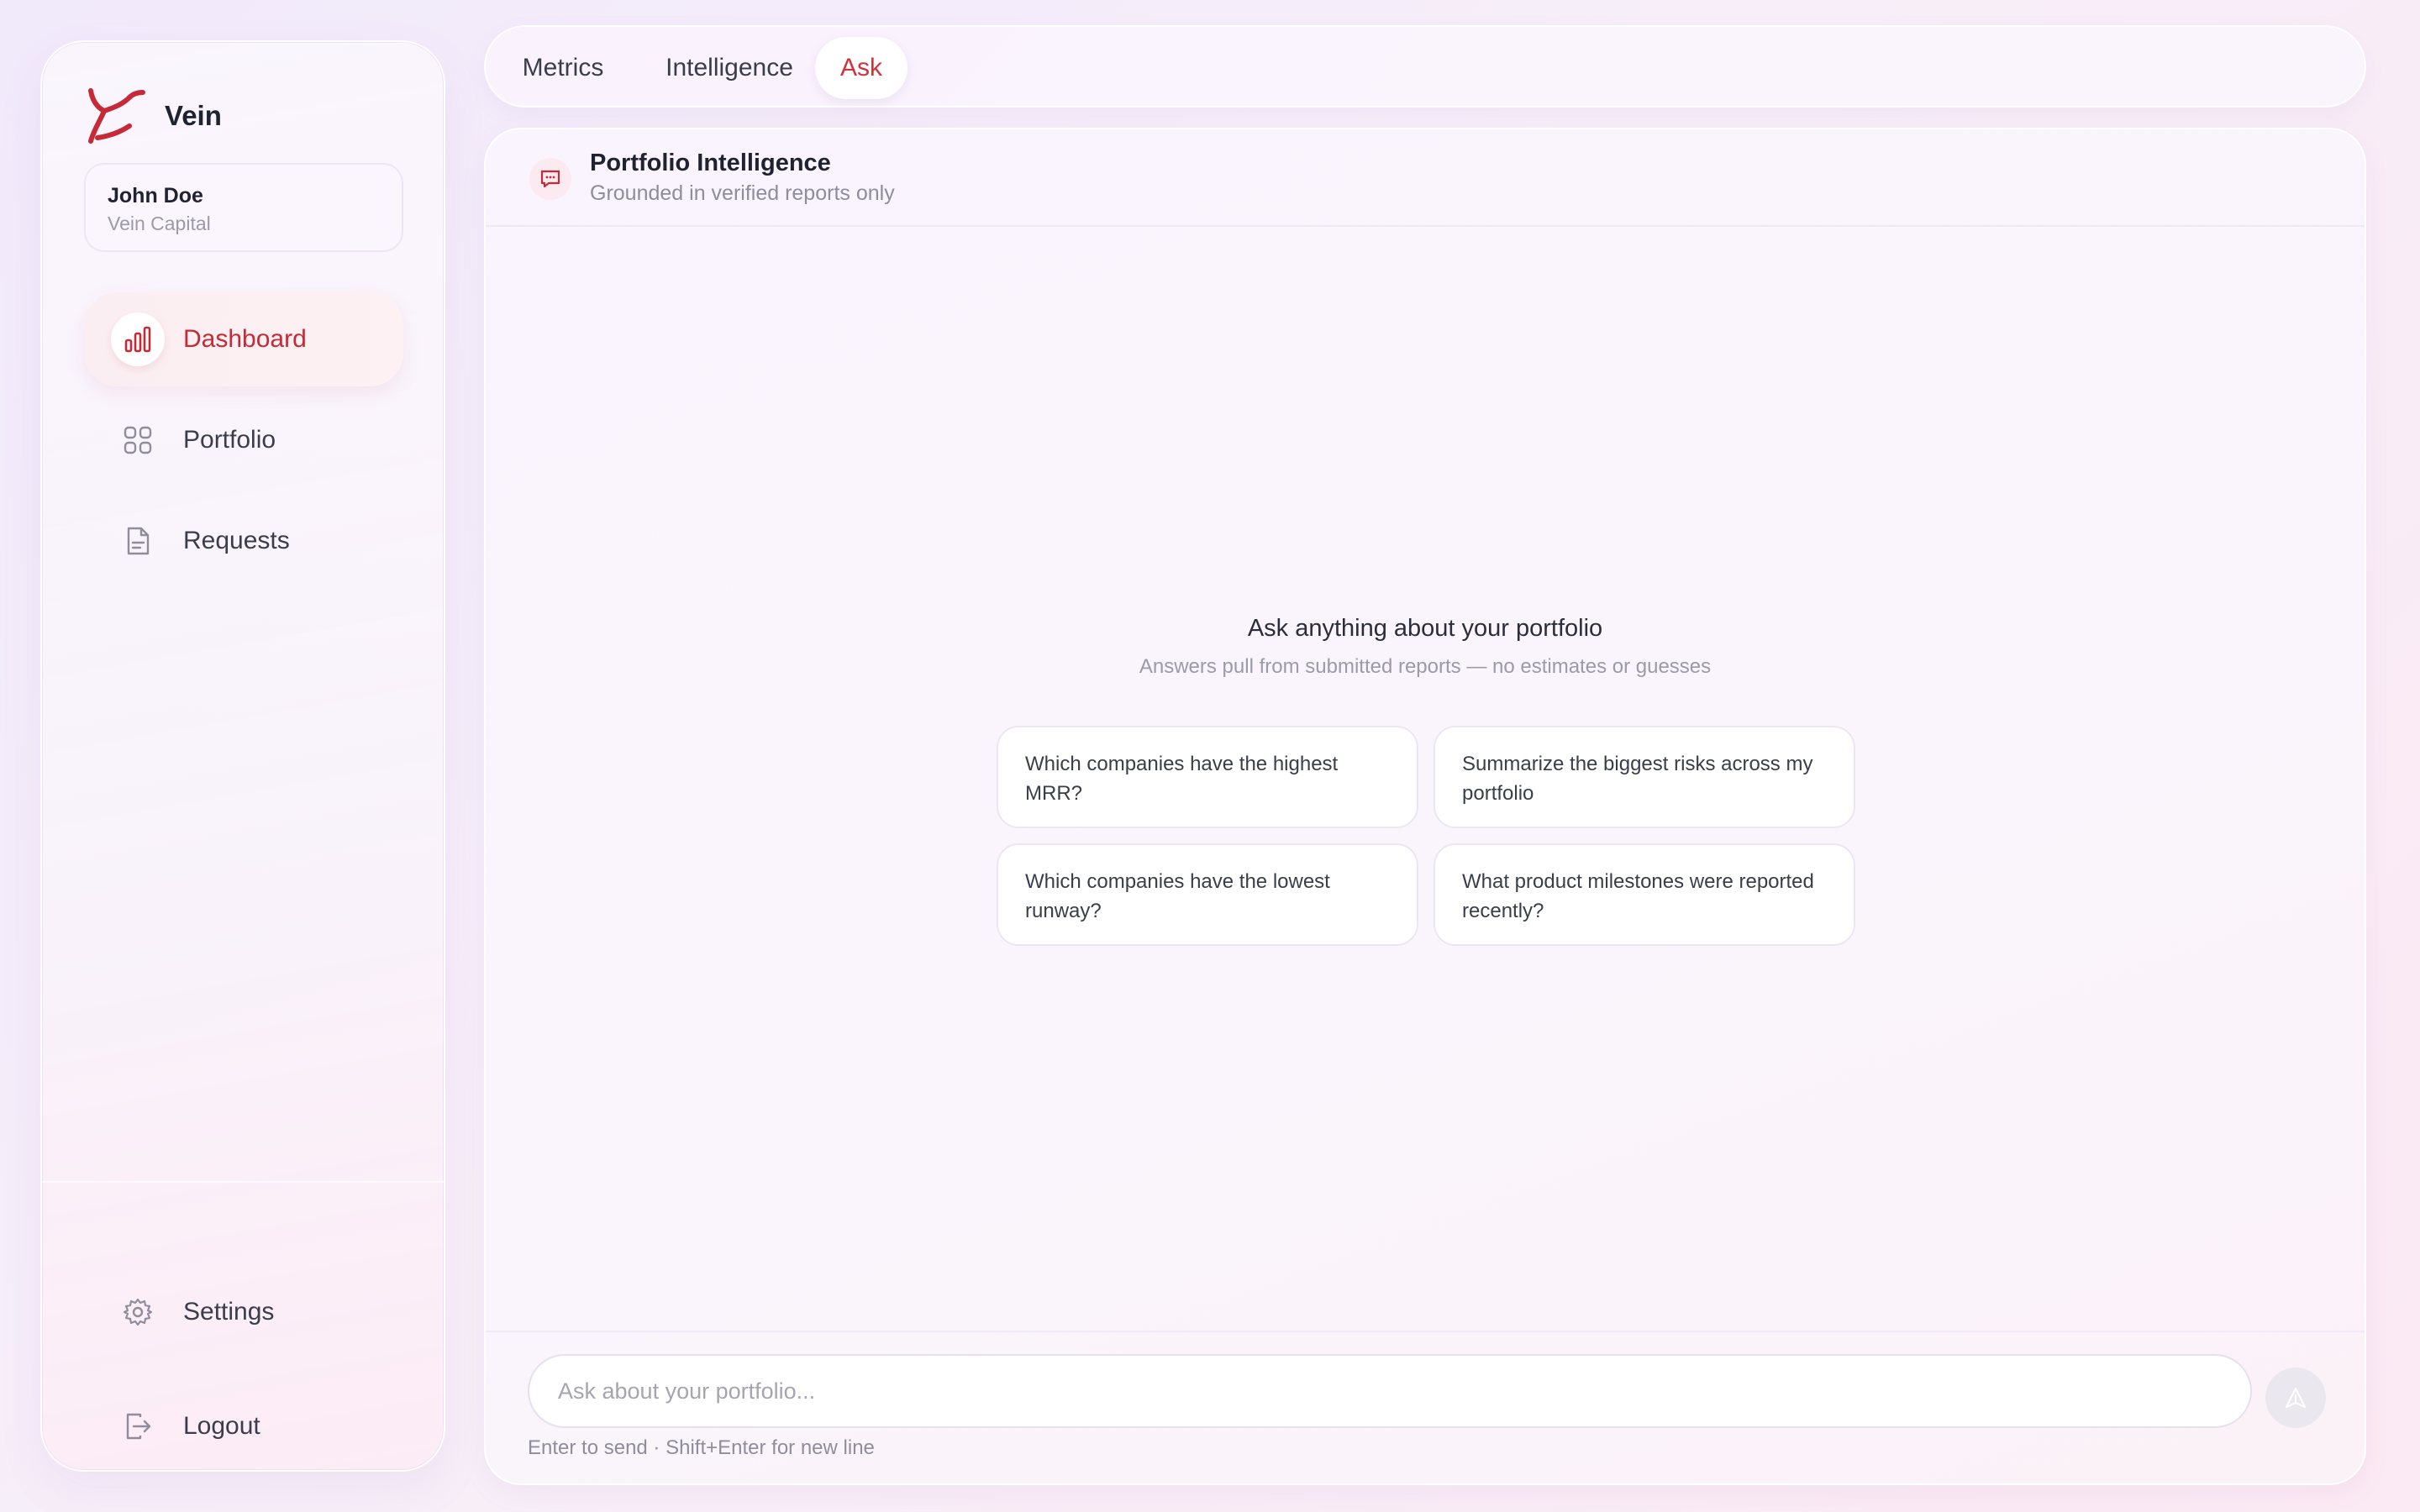  What do you see at coordinates (116, 116) in the screenshot?
I see `vein-logo-icon` at bounding box center [116, 116].